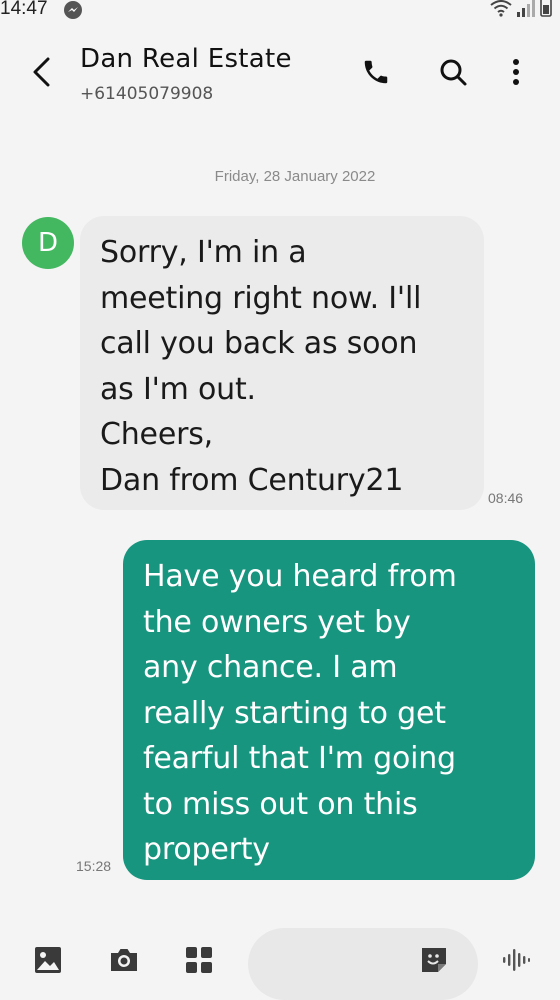 This screenshot has width=560, height=1000. What do you see at coordinates (280, 961) in the screenshot?
I see `composer-bar` at bounding box center [280, 961].